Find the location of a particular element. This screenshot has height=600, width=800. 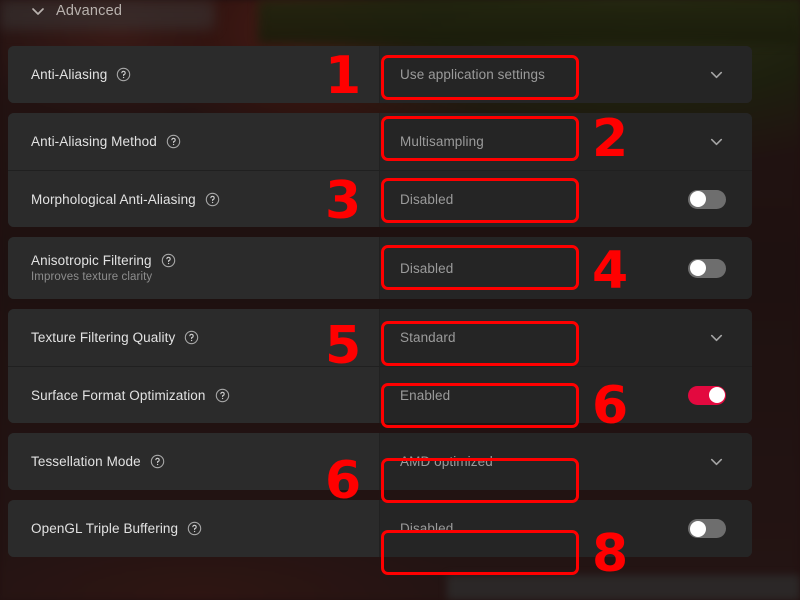

setting-row: OpenGL Triple Buffering Disabled is located at coordinates (380, 528).